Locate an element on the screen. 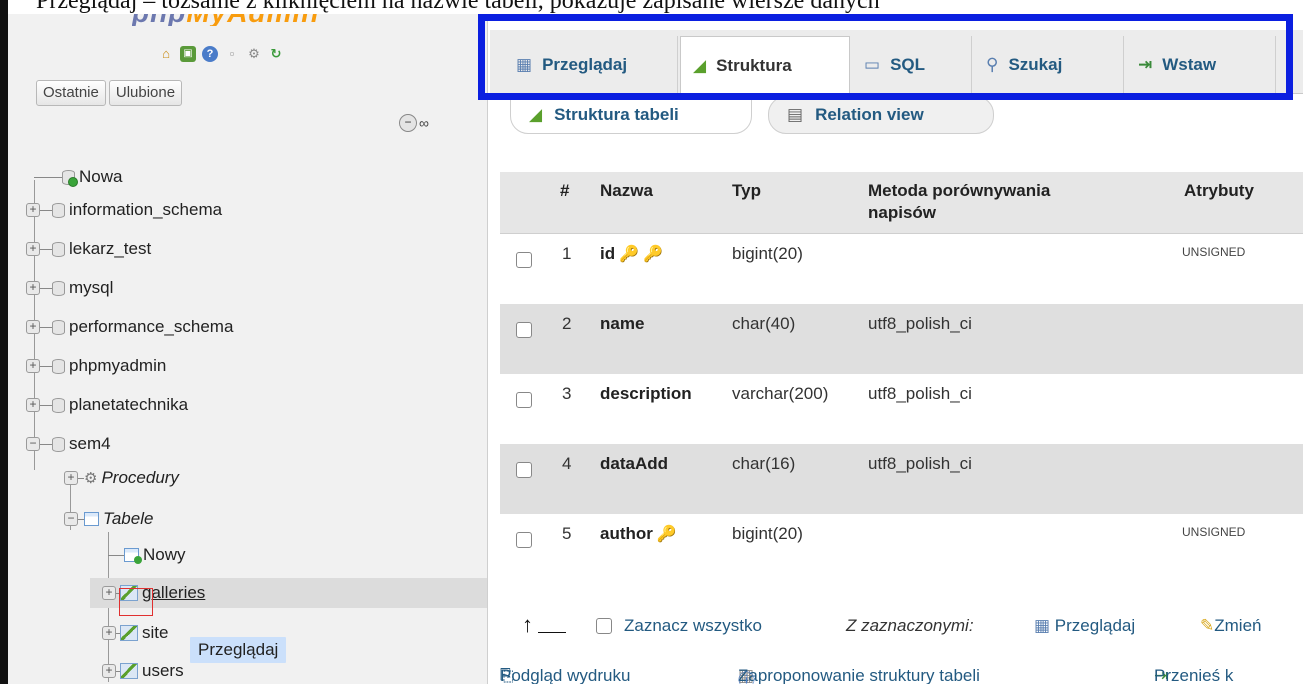  row-name: dataAdd is located at coordinates (634, 463).